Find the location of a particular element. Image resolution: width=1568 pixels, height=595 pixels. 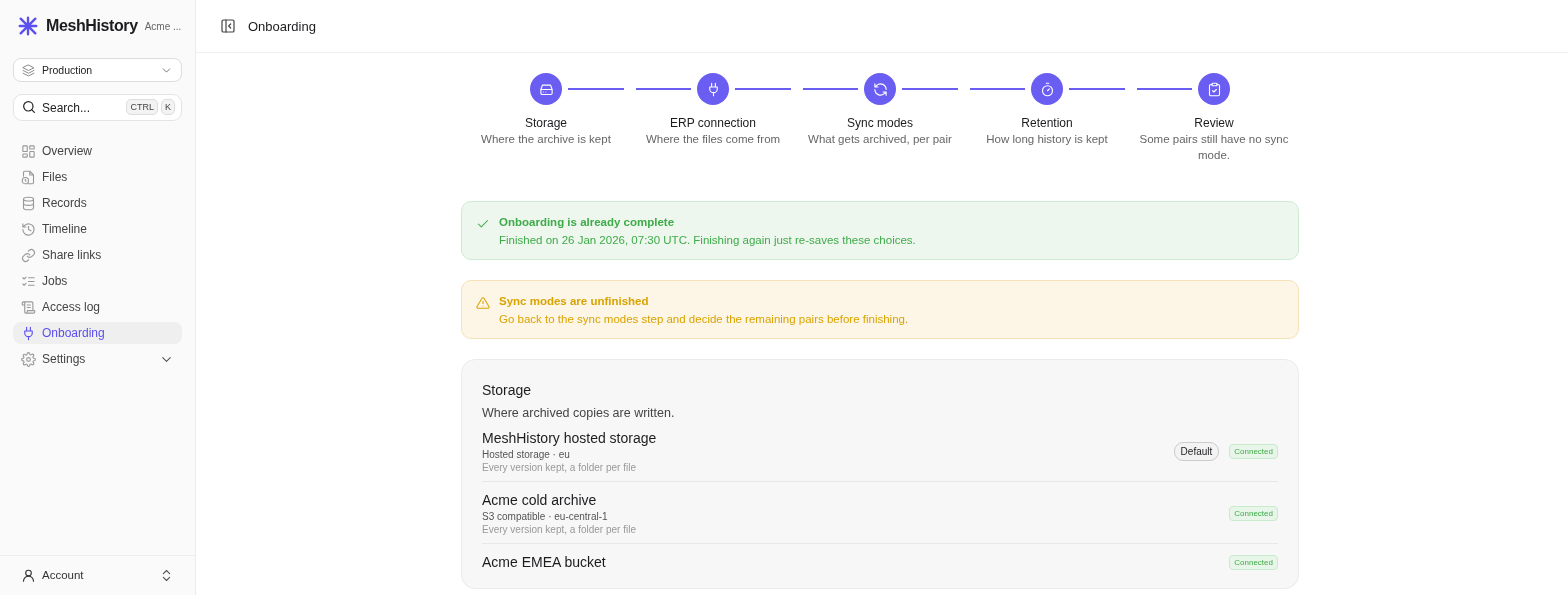

sidebar-item: Onboarding is located at coordinates (97, 333).